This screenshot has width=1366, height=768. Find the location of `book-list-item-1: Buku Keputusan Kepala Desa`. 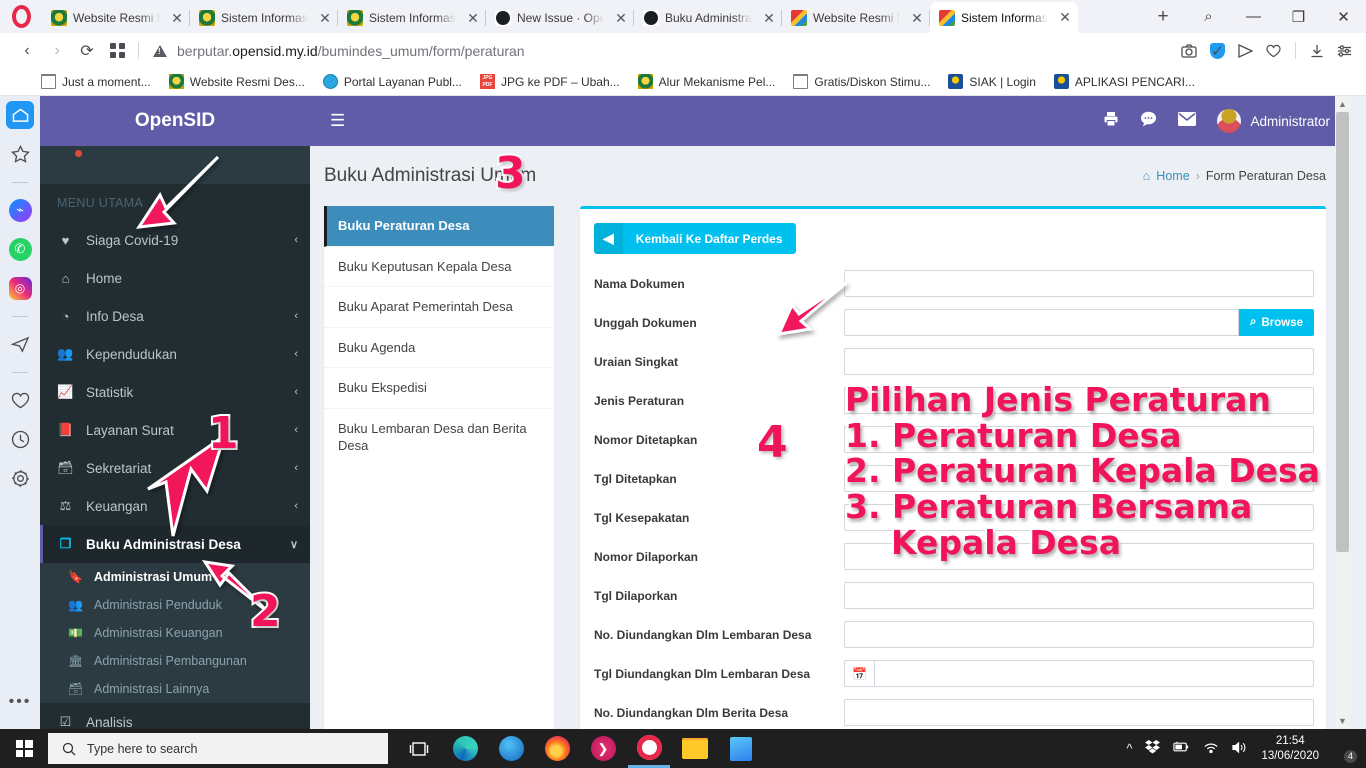

book-list-item-1: Buku Keputusan Kepala Desa is located at coordinates (439, 267).